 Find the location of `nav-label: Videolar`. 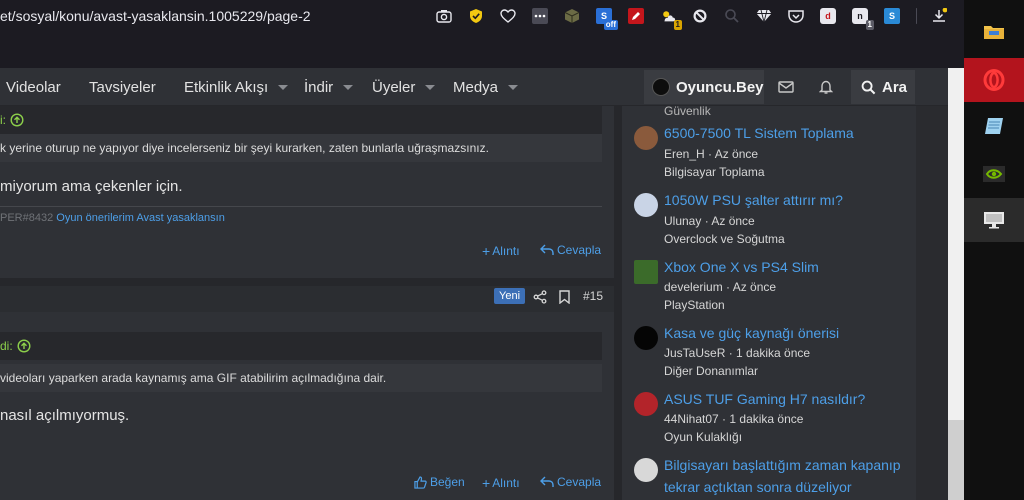

nav-label: Videolar is located at coordinates (33, 87).